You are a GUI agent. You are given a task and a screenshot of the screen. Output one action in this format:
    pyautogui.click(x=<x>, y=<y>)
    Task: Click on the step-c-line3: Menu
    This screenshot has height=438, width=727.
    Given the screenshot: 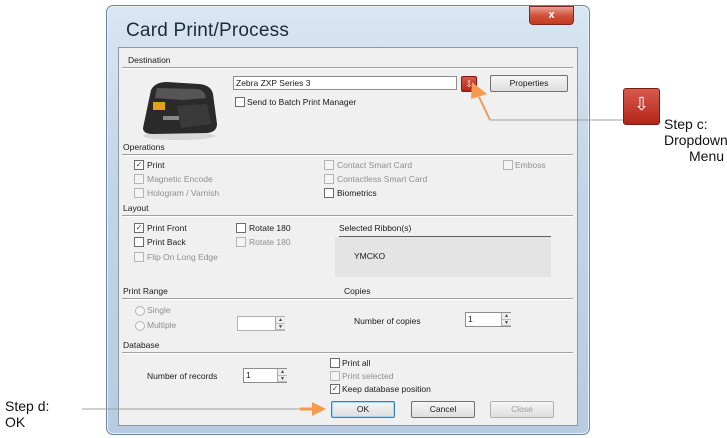 What is the action you would take?
    pyautogui.click(x=707, y=156)
    